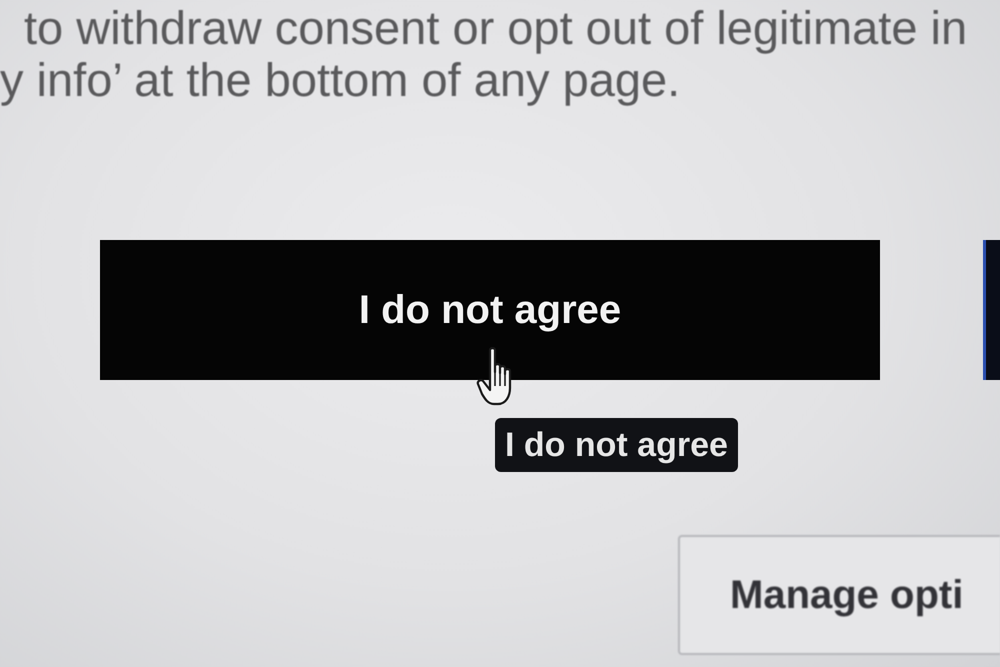 This screenshot has width=1000, height=667. I want to click on body-text: y info’ at the bottom of any page., so click(341, 80).